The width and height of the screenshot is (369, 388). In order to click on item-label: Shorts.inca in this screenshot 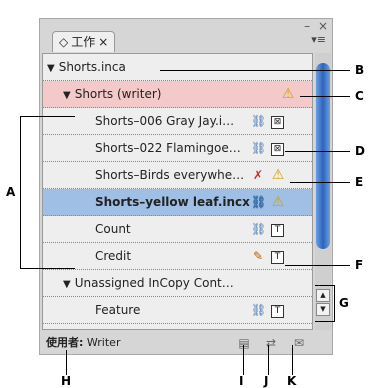, I will do `click(92, 67)`.